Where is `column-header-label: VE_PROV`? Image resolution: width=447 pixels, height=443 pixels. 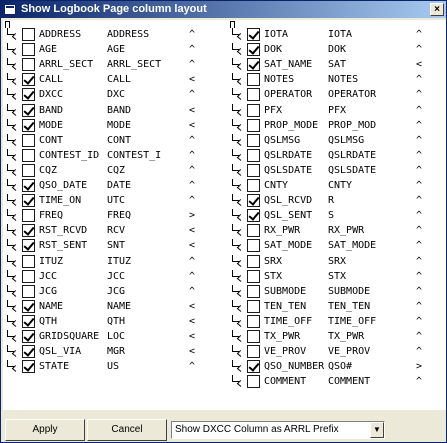
column-header-label: VE_PROV is located at coordinates (349, 351).